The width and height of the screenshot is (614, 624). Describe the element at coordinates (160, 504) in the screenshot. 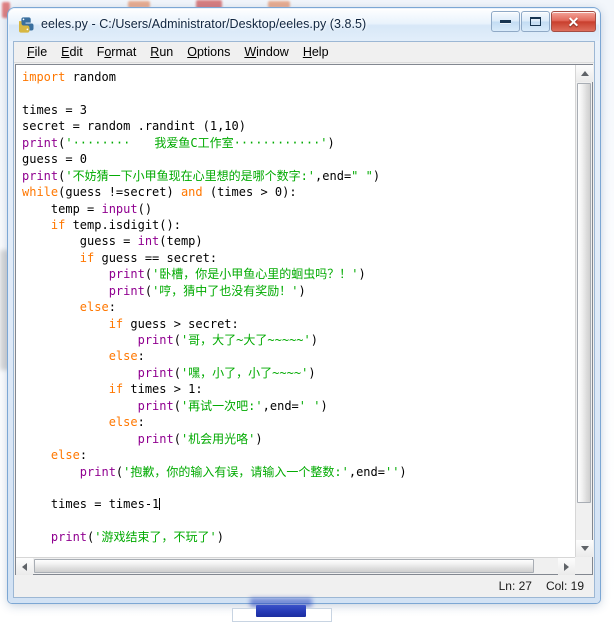

I see `text-cursor` at that location.